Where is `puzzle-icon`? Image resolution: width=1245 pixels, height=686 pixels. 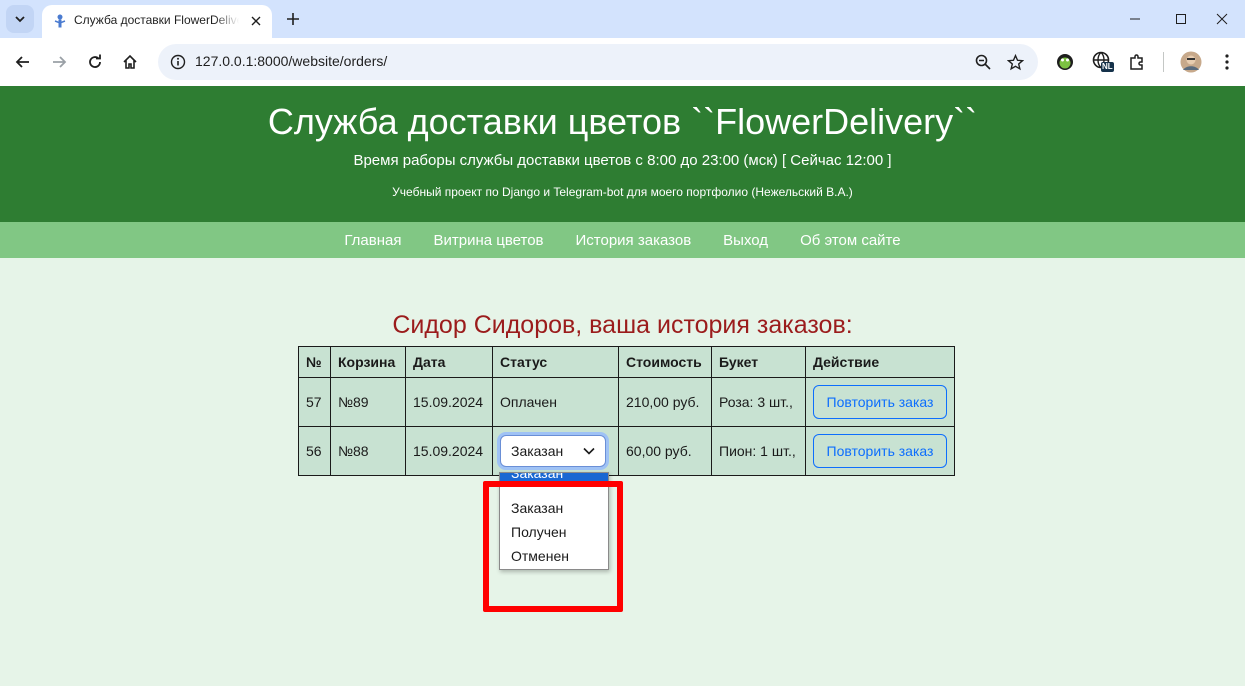
puzzle-icon is located at coordinates (1136, 62).